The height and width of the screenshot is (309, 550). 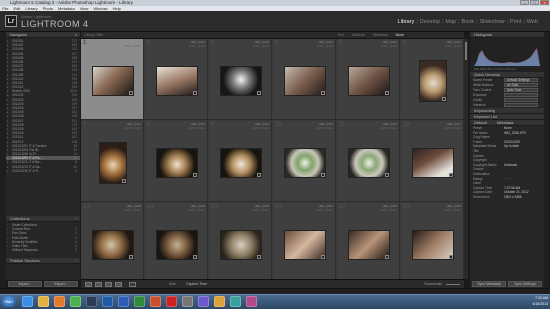 What do you see at coordinates (492, 22) in the screenshot?
I see `module-slideshow: Slideshow` at bounding box center [492, 22].